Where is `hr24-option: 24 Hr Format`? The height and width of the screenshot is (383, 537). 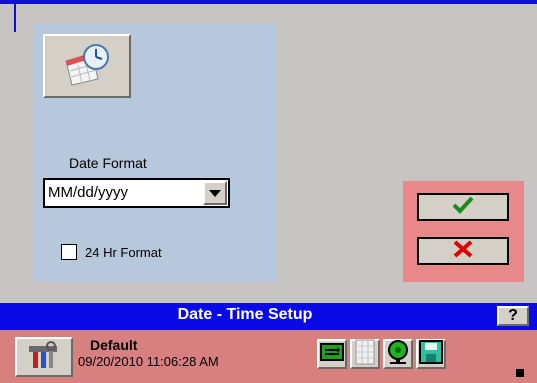 hr24-option: 24 Hr Format is located at coordinates (111, 252).